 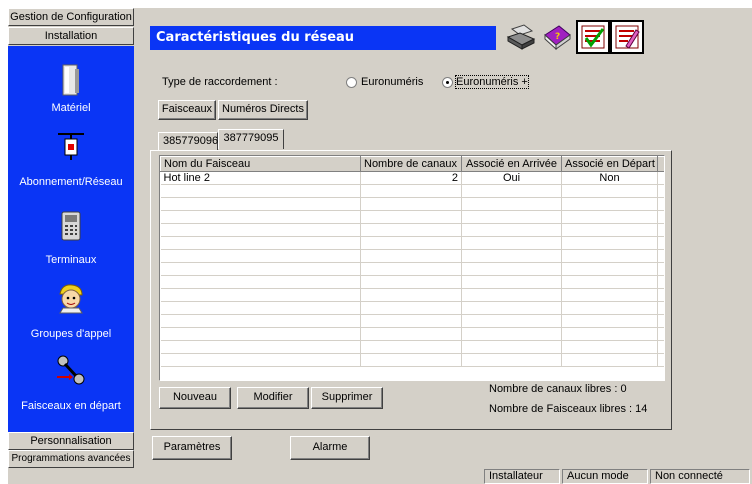 I want to click on tab-faisceaux: Faisceaux, so click(x=187, y=110).